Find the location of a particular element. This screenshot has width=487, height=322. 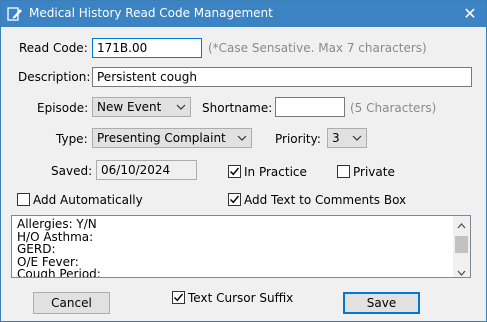

title-bar: Medical History Read Code Management ✕ is located at coordinates (243, 14).